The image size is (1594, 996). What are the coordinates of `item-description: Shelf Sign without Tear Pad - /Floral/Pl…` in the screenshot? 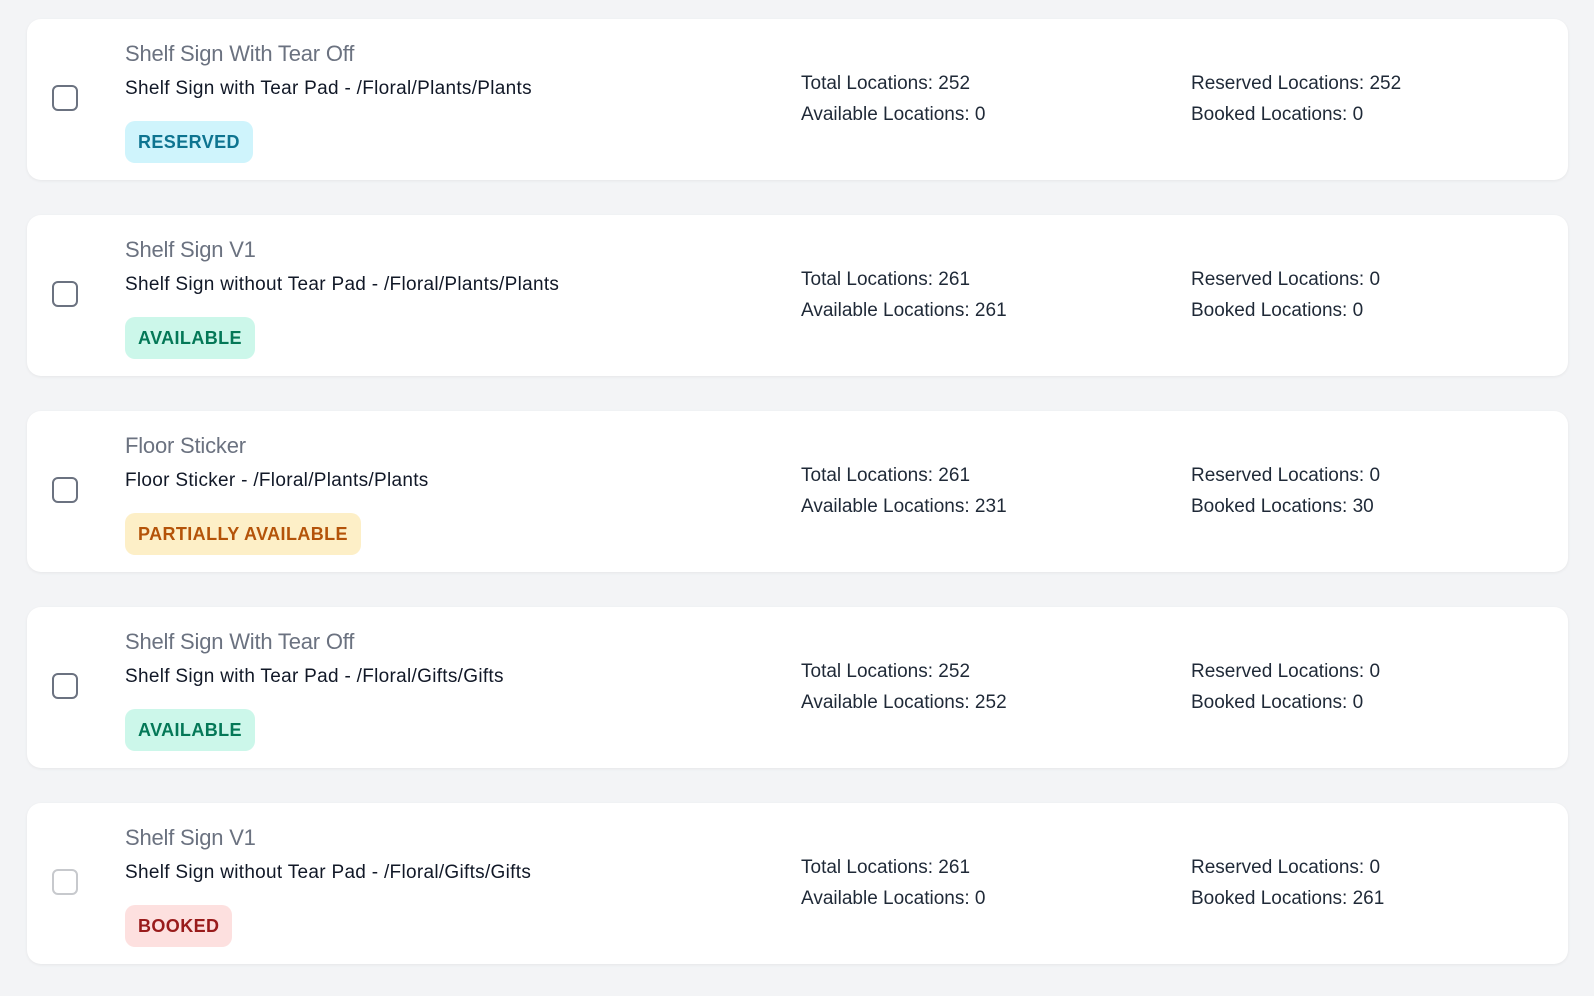 It's located at (342, 284).